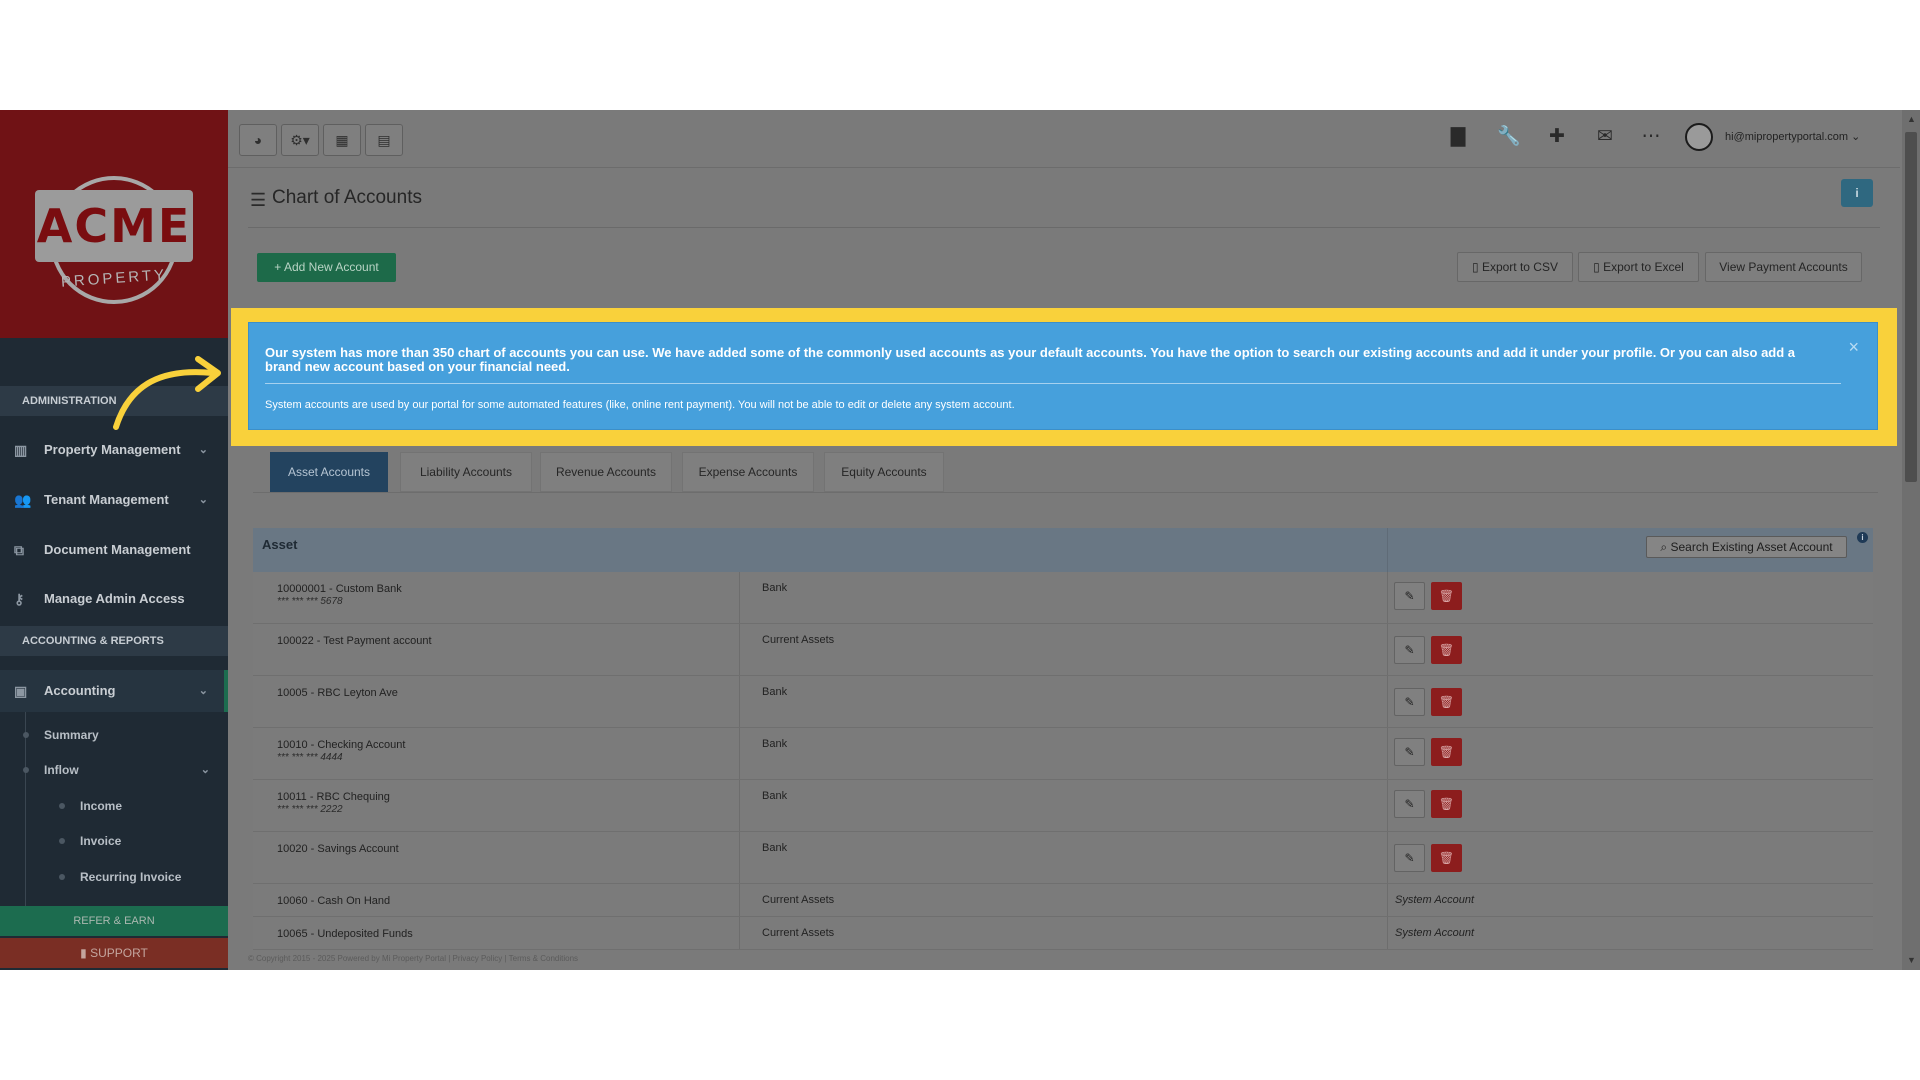  What do you see at coordinates (114, 841) in the screenshot?
I see `sidebar-subitem-invoice: Invoice` at bounding box center [114, 841].